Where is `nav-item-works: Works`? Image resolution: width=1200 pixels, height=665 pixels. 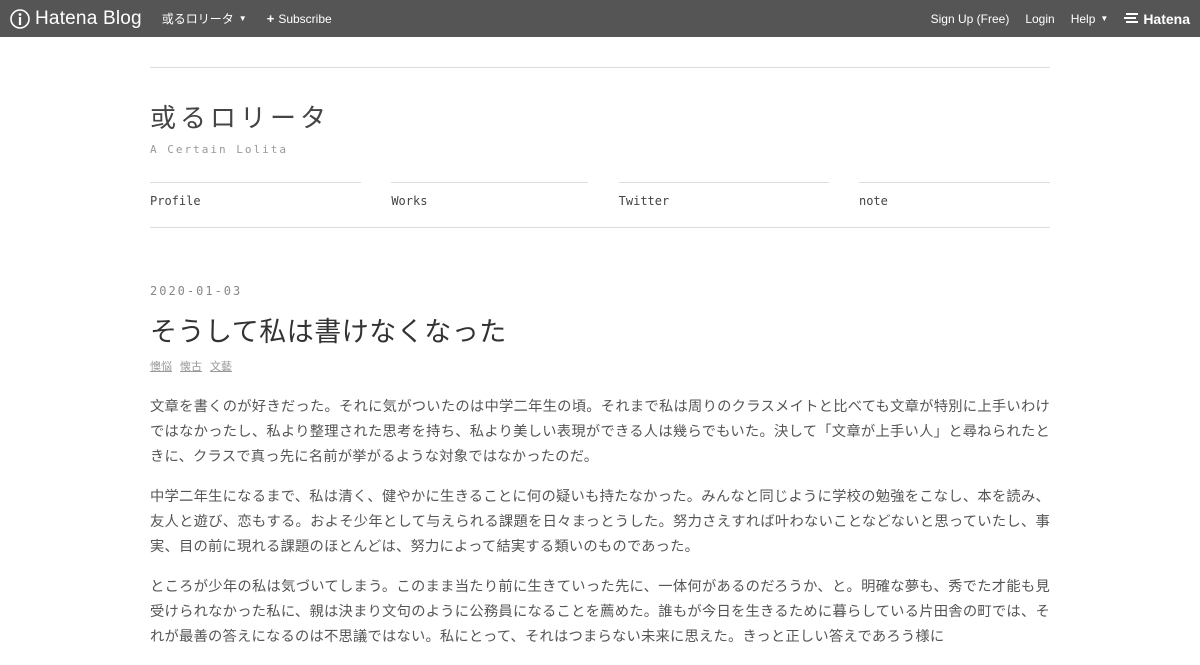 nav-item-works: Works is located at coordinates (490, 195).